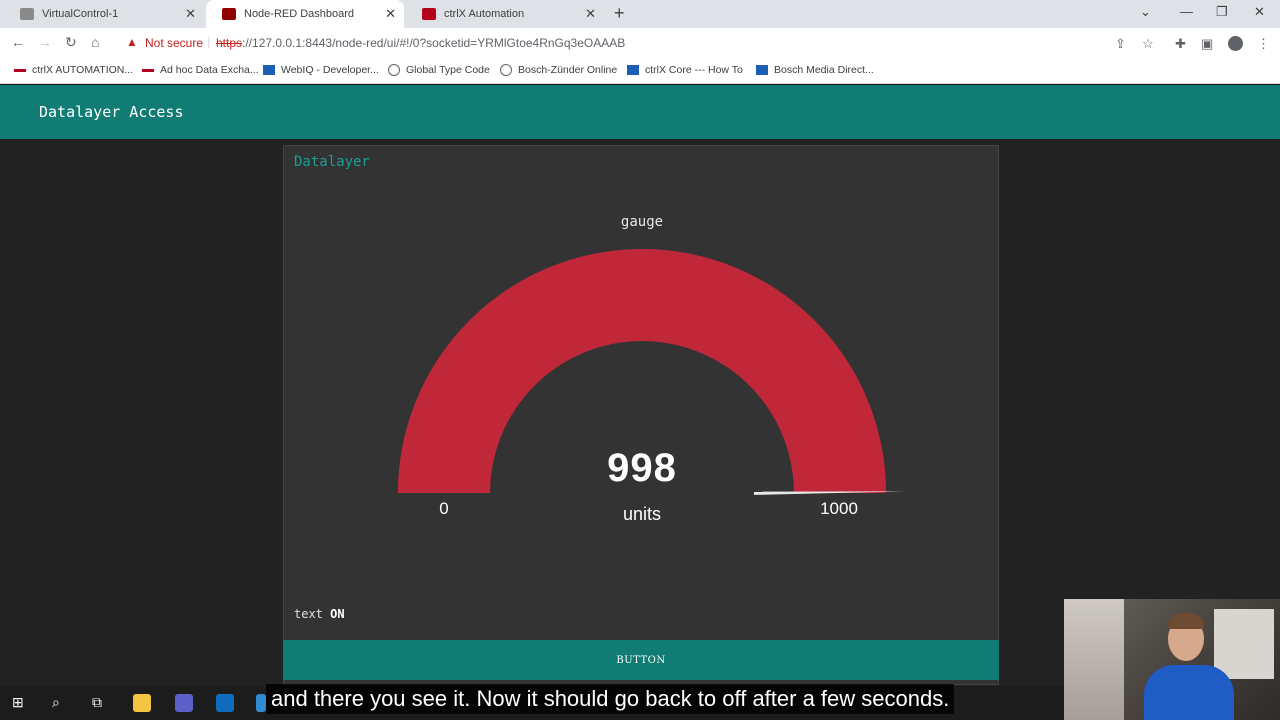 This screenshot has height=720, width=1280. I want to click on teams-icon, so click(184, 703).